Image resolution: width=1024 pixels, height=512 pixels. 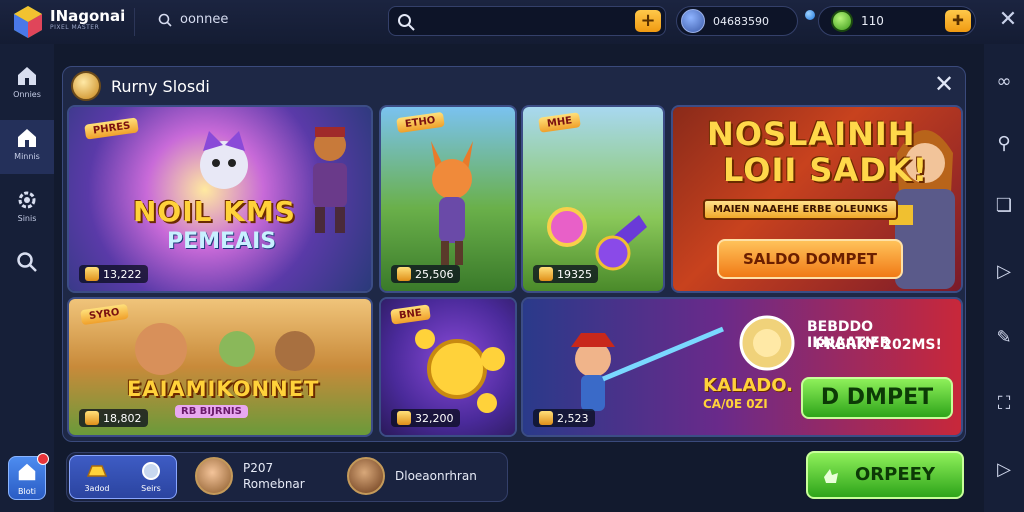 I want to click on trophy-icon, so click(x=767, y=343).